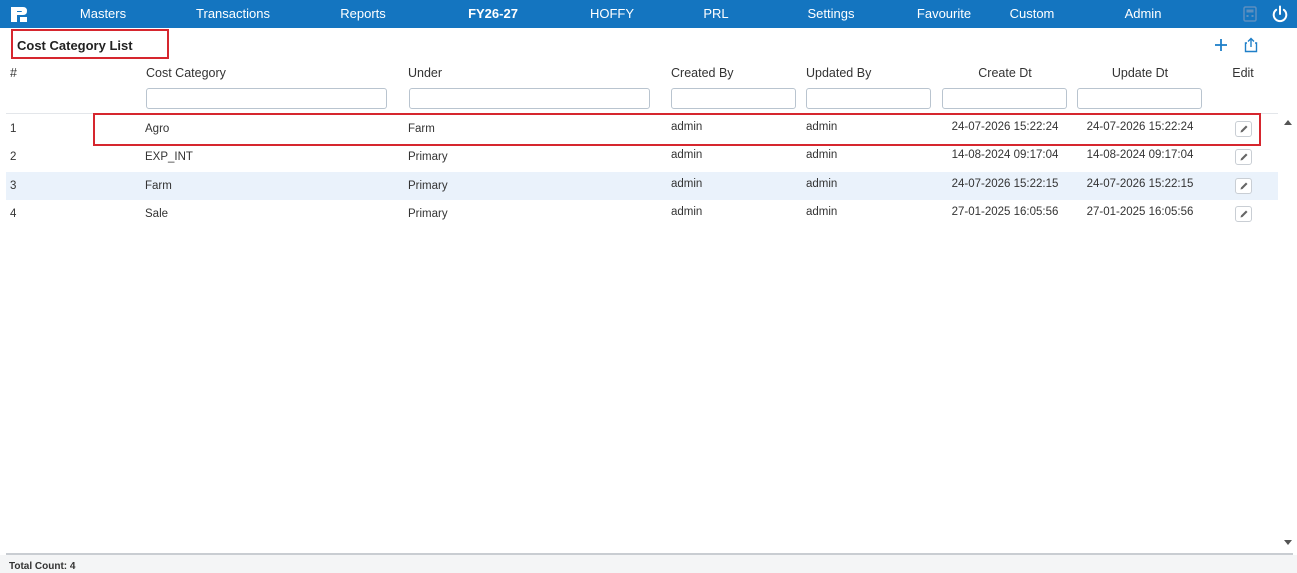 Image resolution: width=1297 pixels, height=573 pixels. I want to click on column-header-update-dt: Update Dt, so click(1140, 73).